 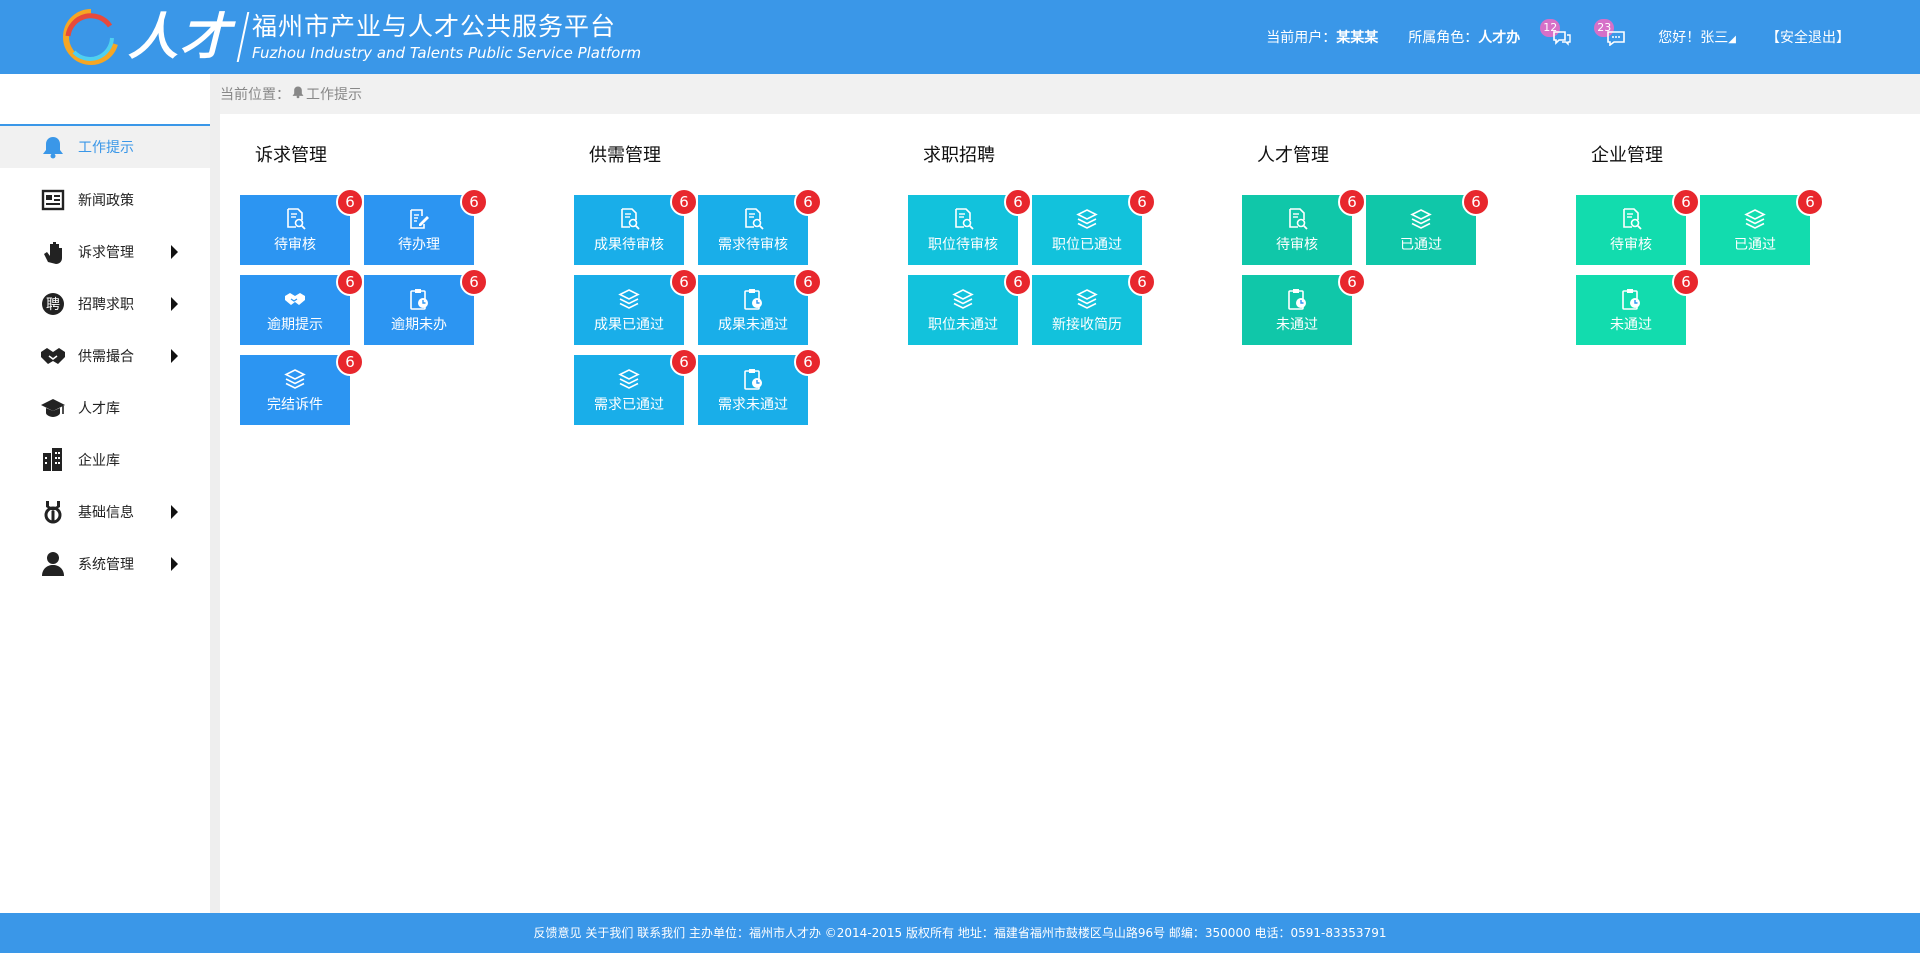 I want to click on svg-text: 聘, so click(x=53, y=305).